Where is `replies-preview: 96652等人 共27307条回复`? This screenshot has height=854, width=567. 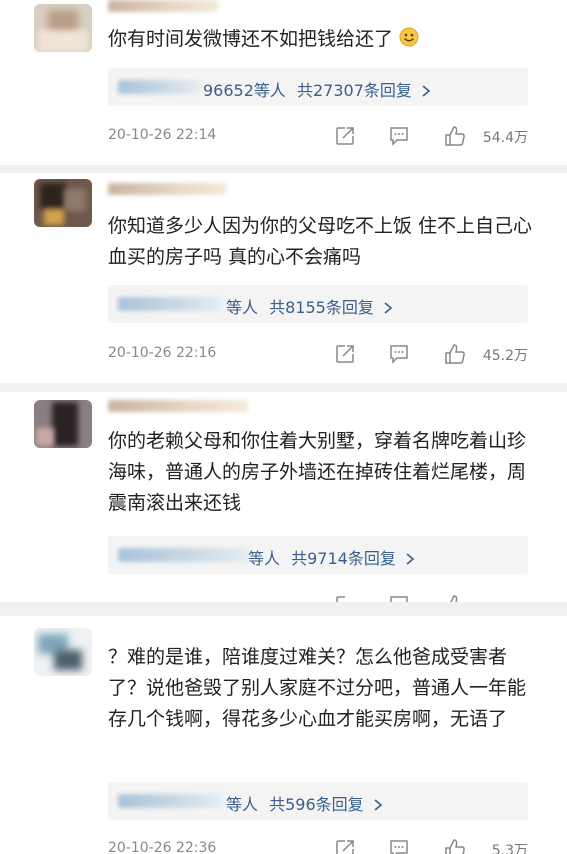
replies-preview: 96652等人 共27307条回复 is located at coordinates (318, 87).